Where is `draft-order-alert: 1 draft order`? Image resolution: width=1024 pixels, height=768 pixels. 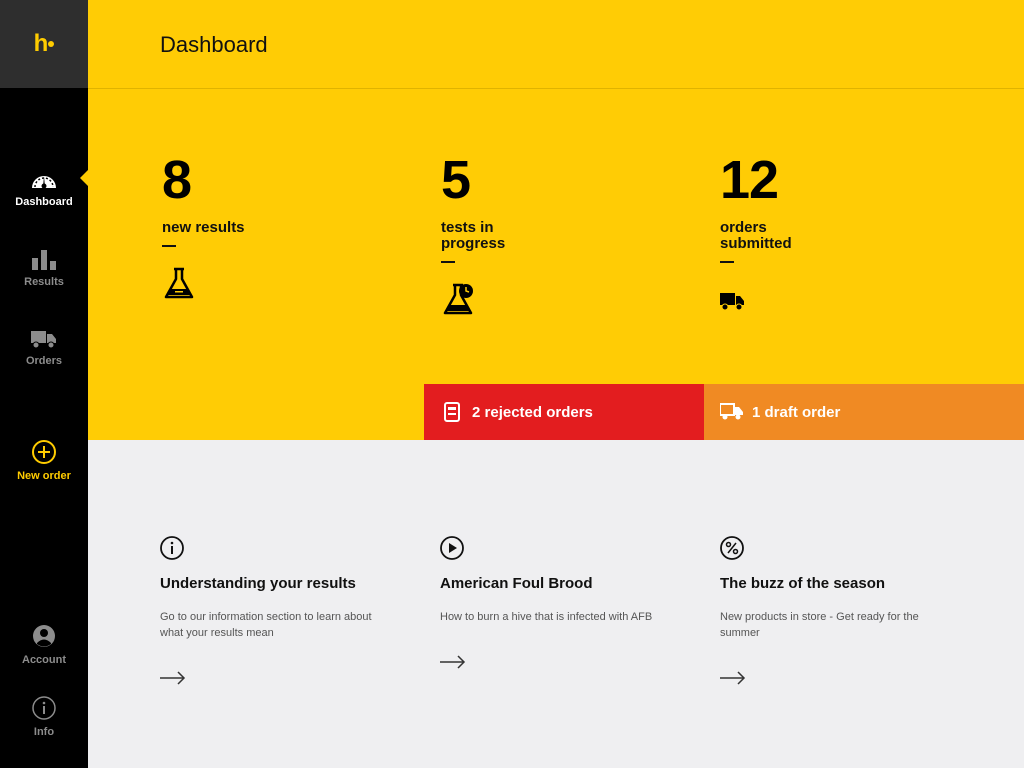 draft-order-alert: 1 draft order is located at coordinates (864, 412).